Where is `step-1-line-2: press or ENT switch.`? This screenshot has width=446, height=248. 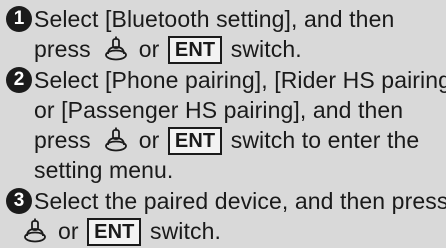 step-1-line-2: press or ENT switch. is located at coordinates (168, 49).